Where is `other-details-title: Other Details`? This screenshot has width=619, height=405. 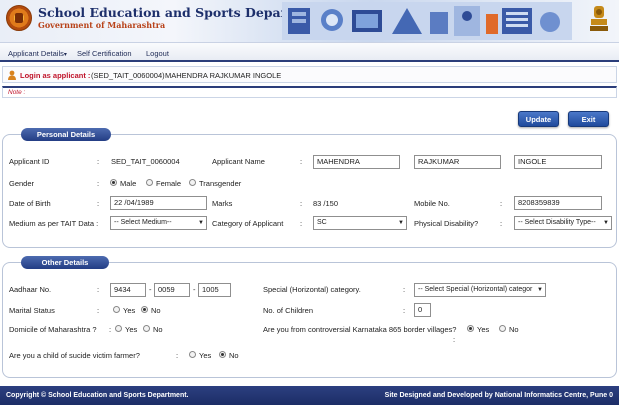
other-details-title: Other Details is located at coordinates (65, 262).